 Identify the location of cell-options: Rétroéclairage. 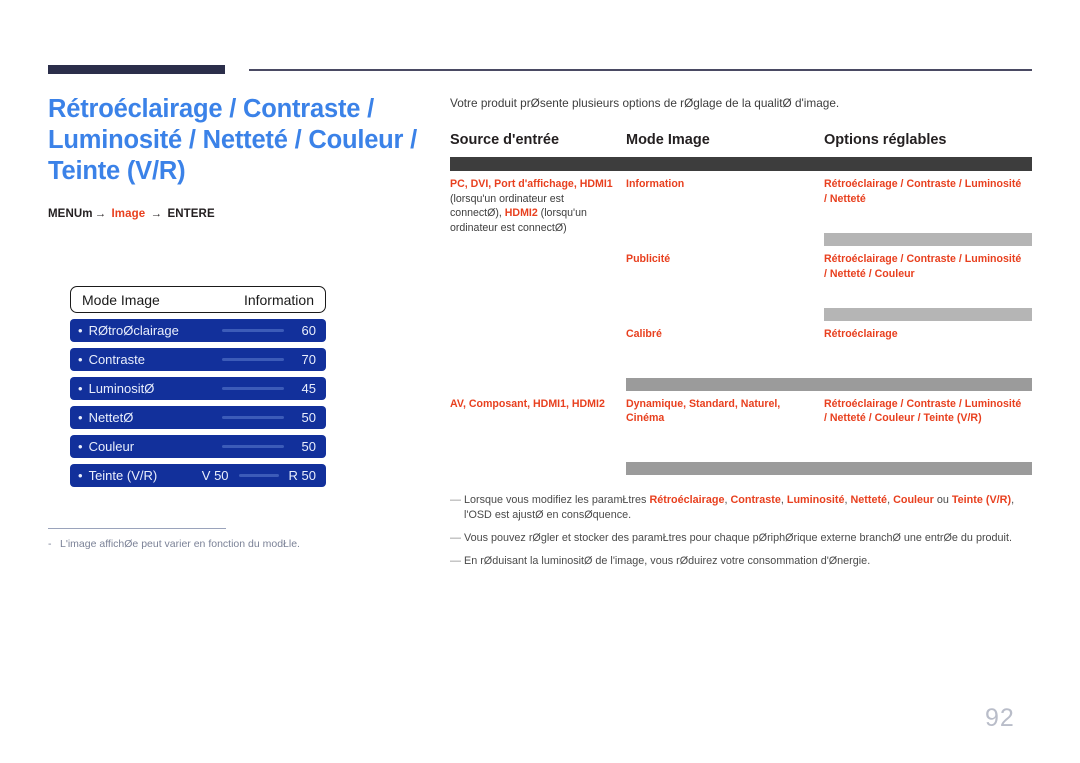
(928, 334).